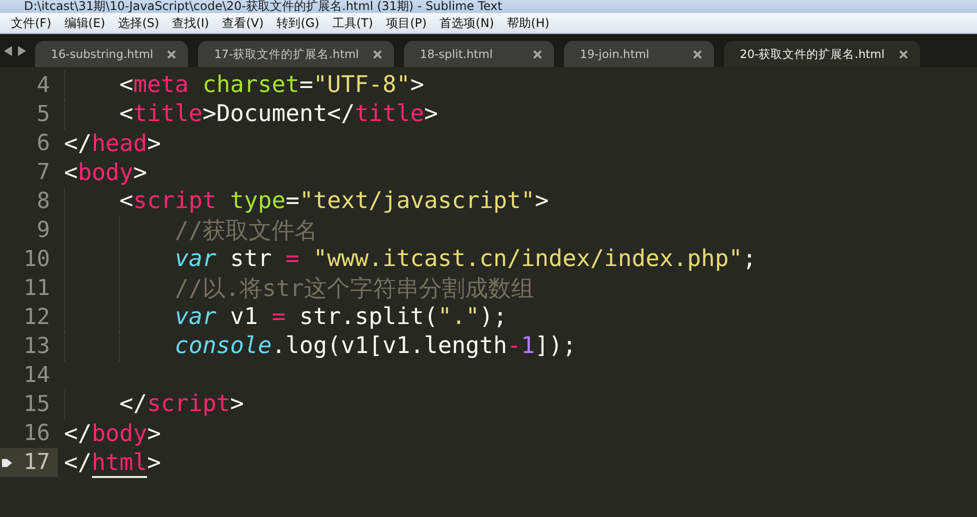 This screenshot has width=977, height=517. What do you see at coordinates (527, 259) in the screenshot?
I see `code-token: "www.itcast.cn/index/index.php"` at bounding box center [527, 259].